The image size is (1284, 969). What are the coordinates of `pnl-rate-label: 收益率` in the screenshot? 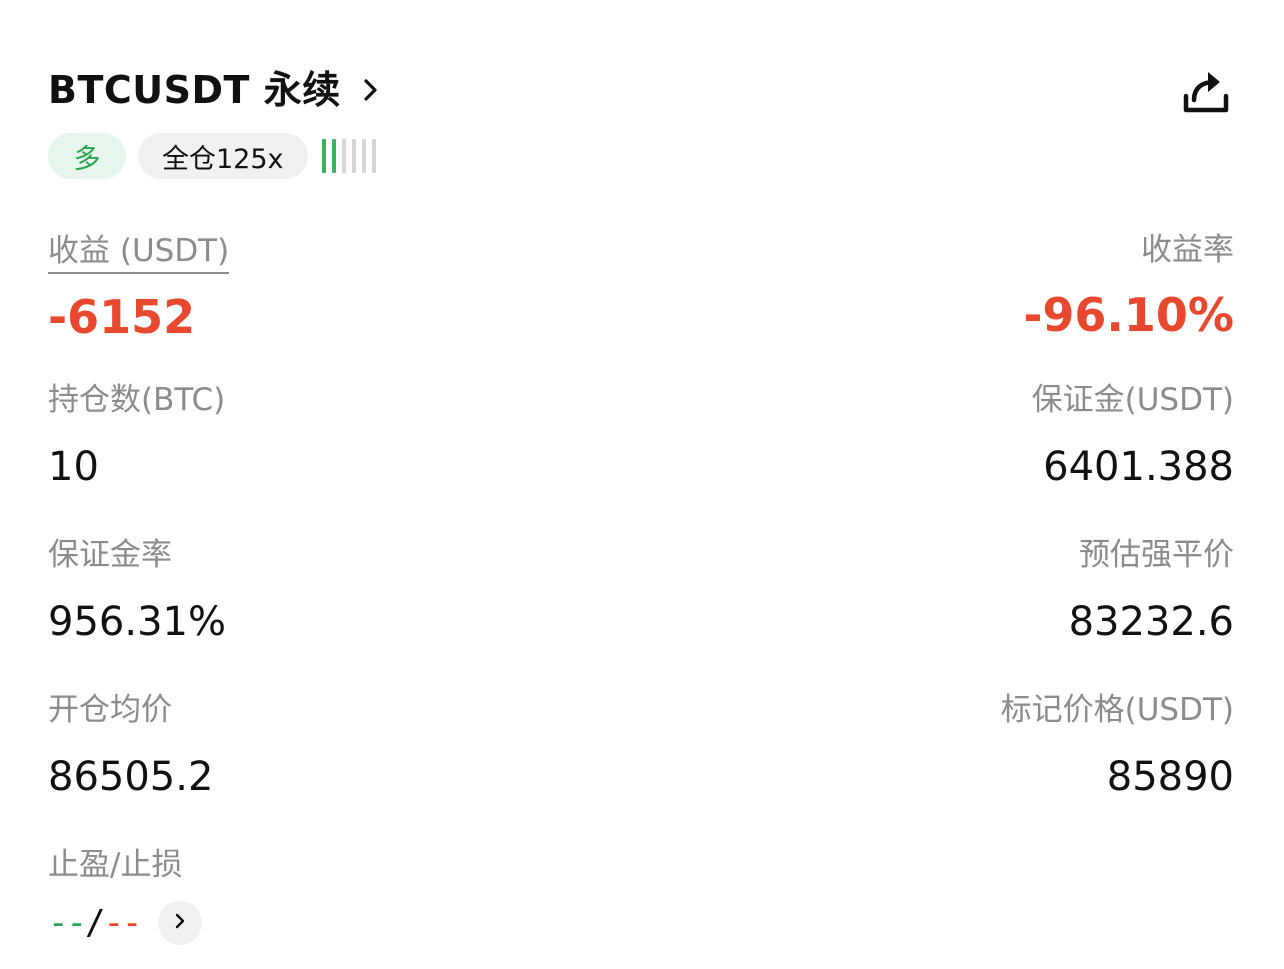 It's located at (1187, 250).